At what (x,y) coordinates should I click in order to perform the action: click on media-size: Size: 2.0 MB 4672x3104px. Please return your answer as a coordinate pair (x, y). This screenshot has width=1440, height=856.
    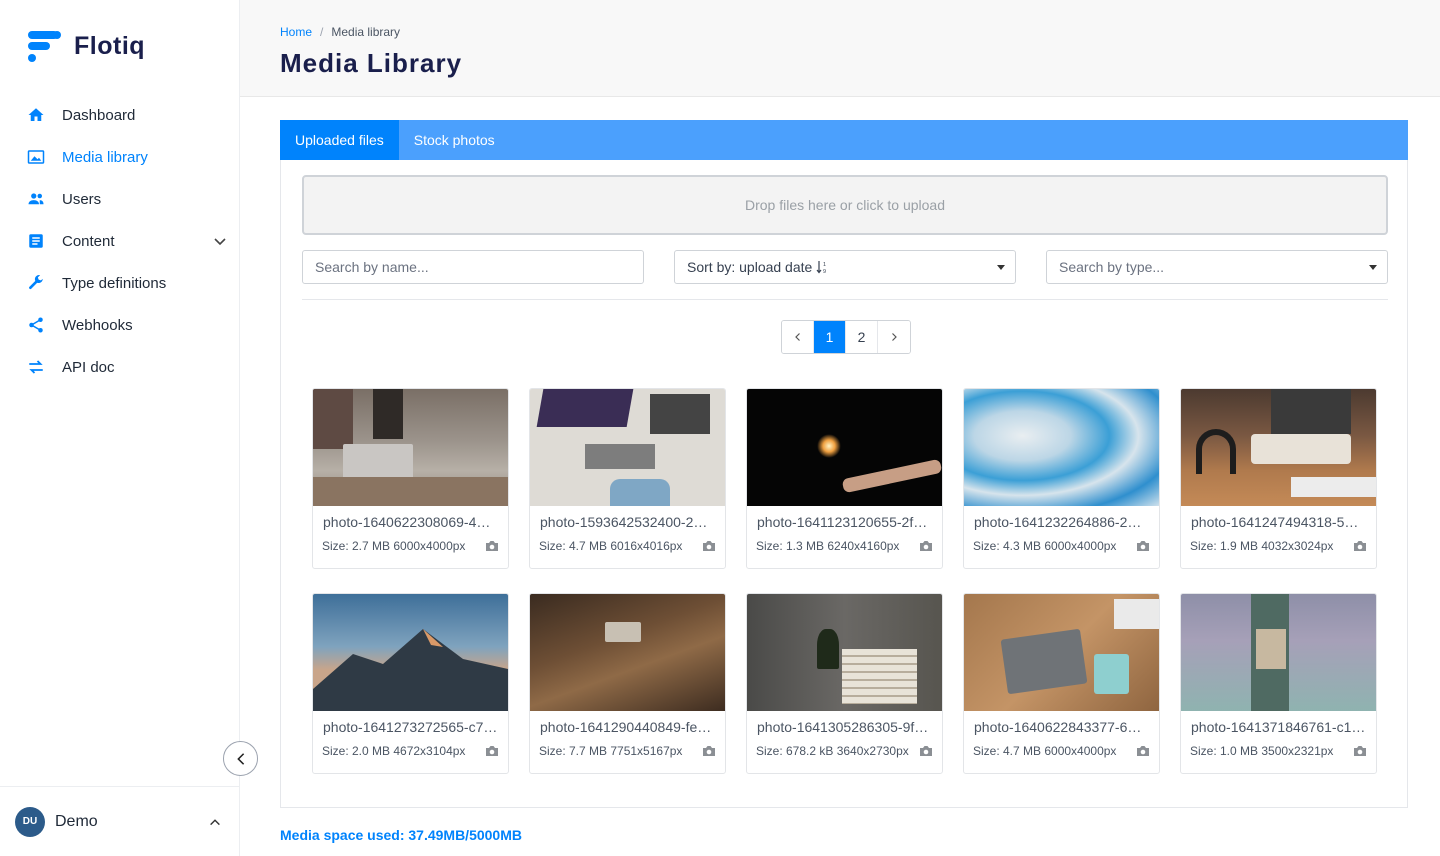
    Looking at the image, I should click on (394, 751).